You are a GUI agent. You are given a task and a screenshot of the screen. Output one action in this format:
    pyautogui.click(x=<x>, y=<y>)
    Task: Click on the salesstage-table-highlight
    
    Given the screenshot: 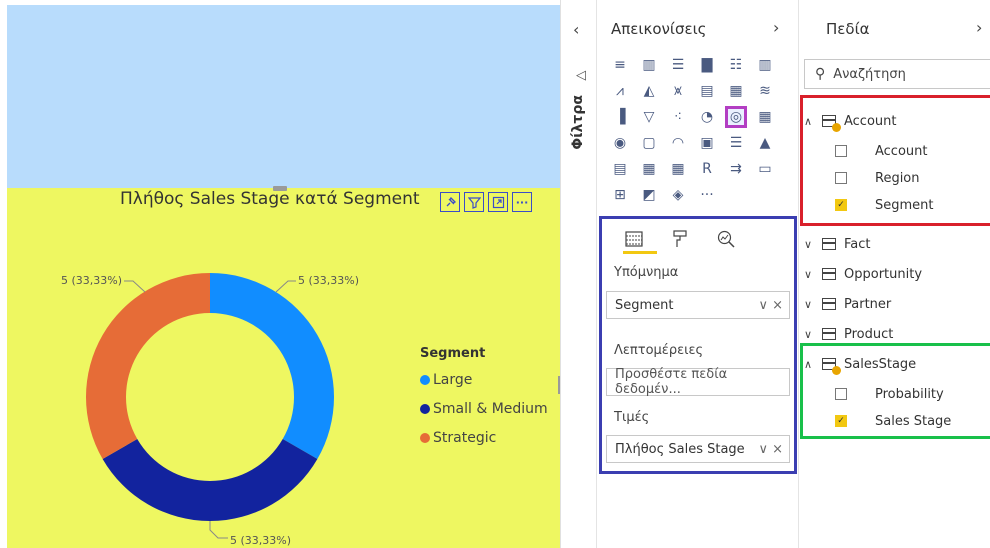 What is the action you would take?
    pyautogui.click(x=895, y=391)
    